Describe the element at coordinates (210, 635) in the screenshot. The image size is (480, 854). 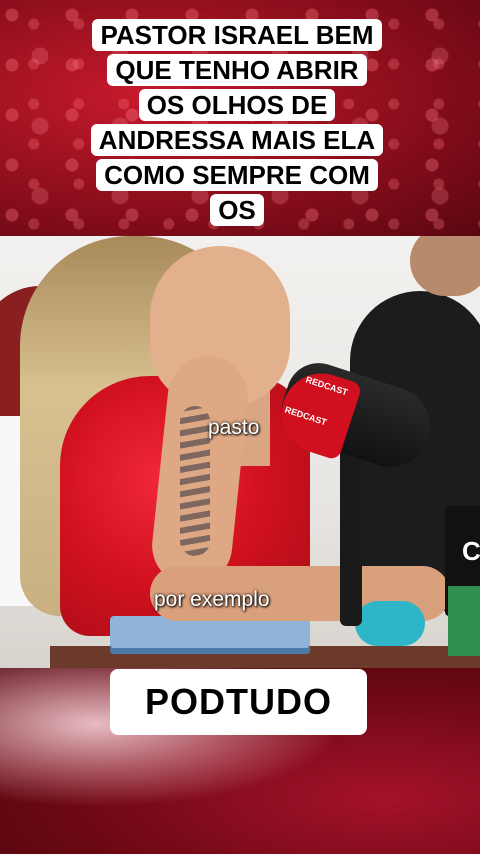
I see `book-stack` at that location.